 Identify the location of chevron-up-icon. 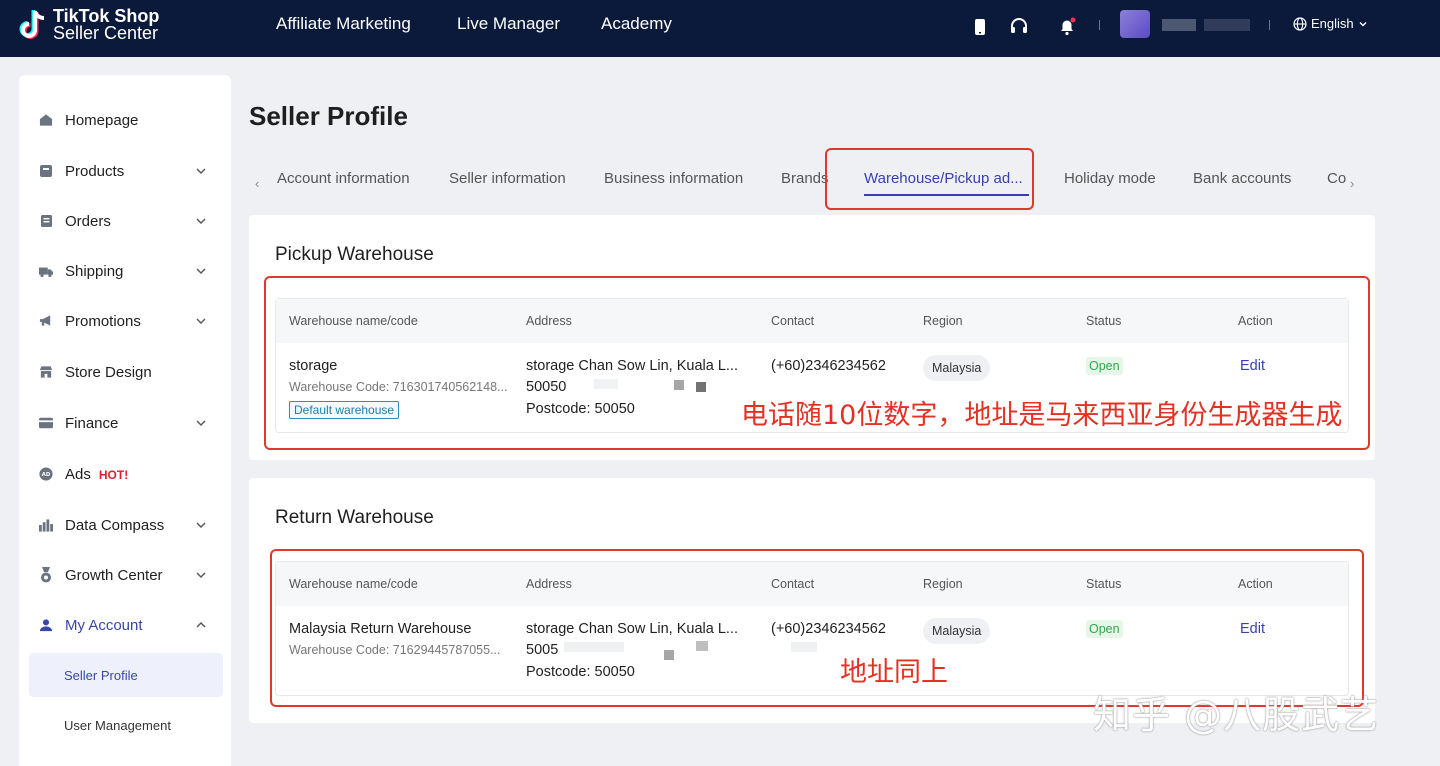
(201, 625).